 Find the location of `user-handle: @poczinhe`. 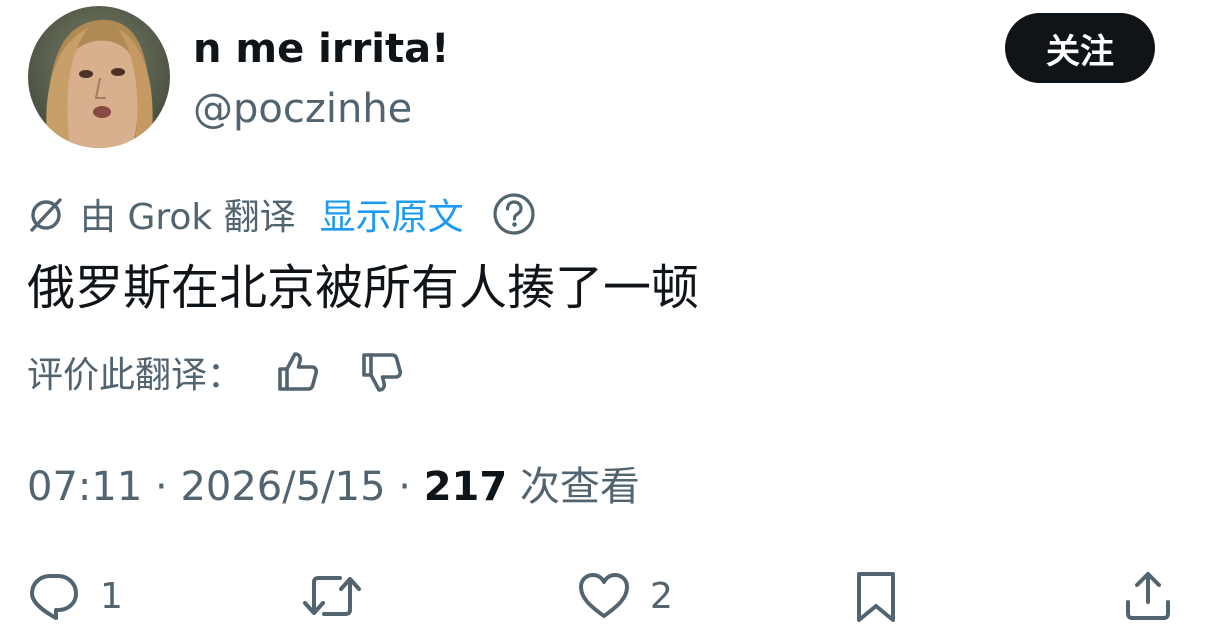

user-handle: @poczinhe is located at coordinates (302, 109).